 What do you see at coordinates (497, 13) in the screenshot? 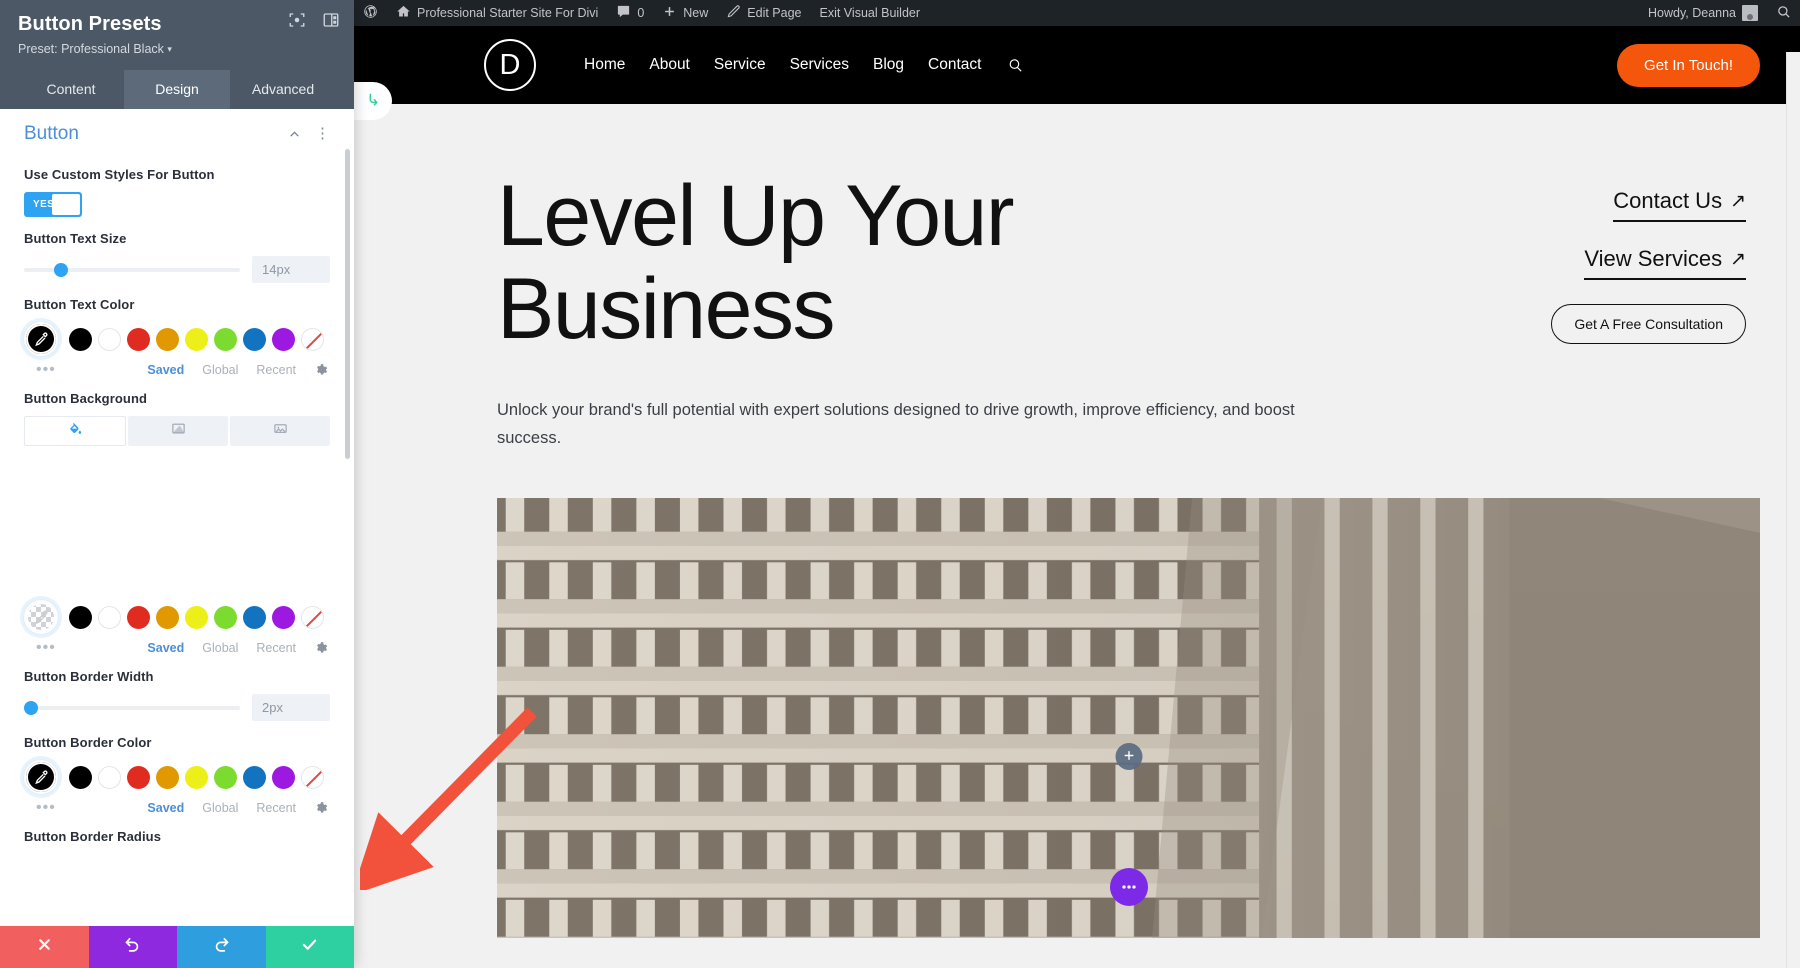
I see `admin-bar-site-name: Professional Starter Site For Divi` at bounding box center [497, 13].